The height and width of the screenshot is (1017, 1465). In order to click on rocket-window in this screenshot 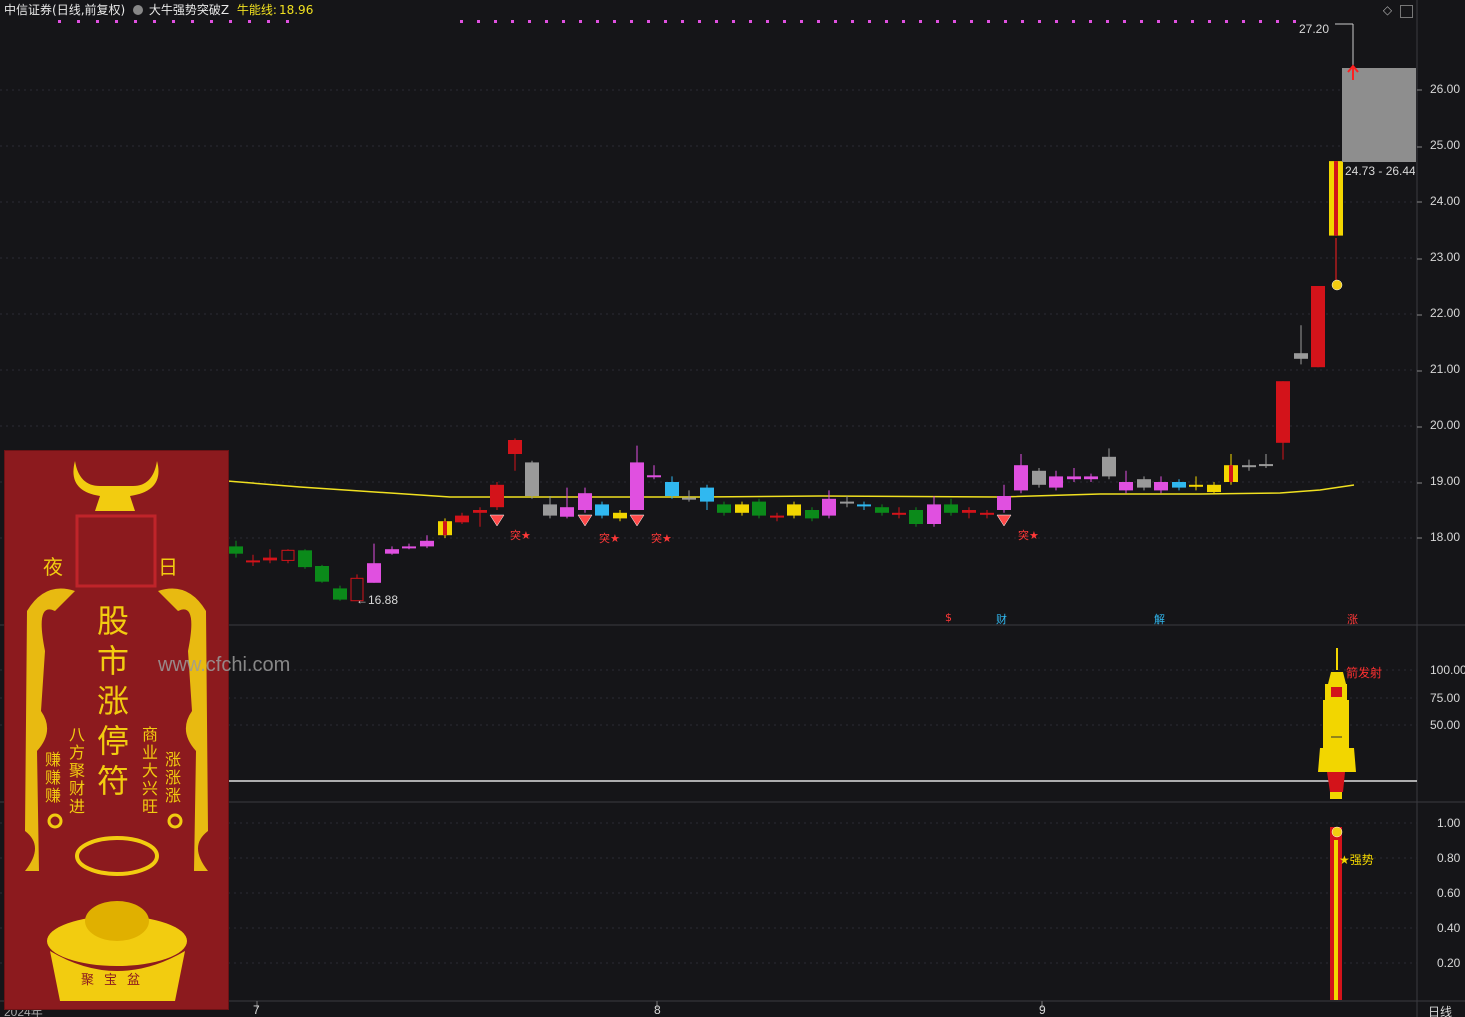, I will do `click(1336, 692)`.